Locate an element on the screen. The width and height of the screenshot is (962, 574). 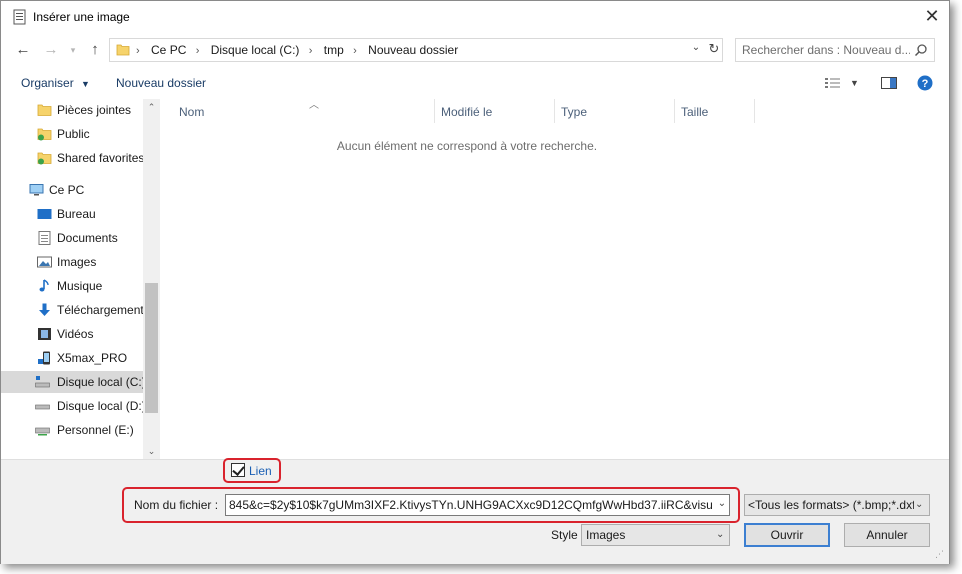
back-arrow-icon: ← is located at coordinates (23, 50).